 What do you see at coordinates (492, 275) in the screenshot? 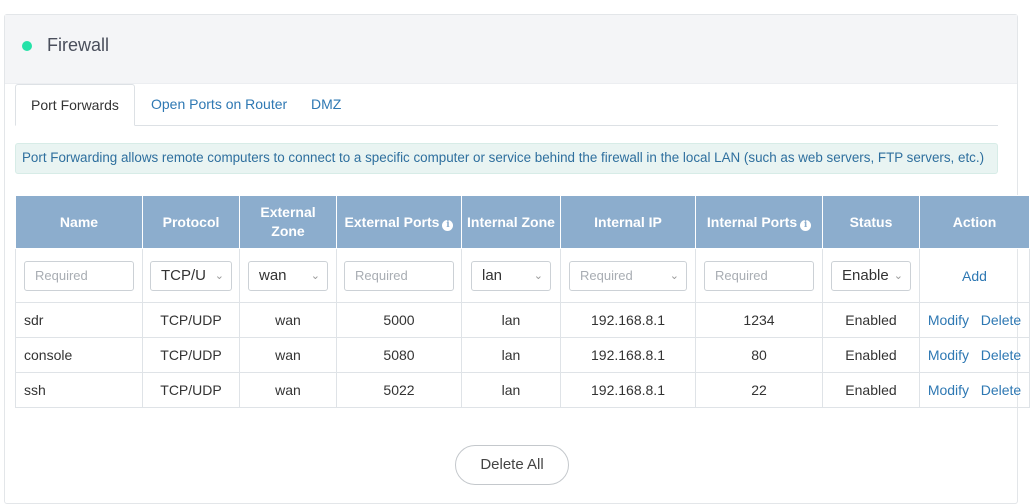
I see `internal-zone-select-value: lan` at bounding box center [492, 275].